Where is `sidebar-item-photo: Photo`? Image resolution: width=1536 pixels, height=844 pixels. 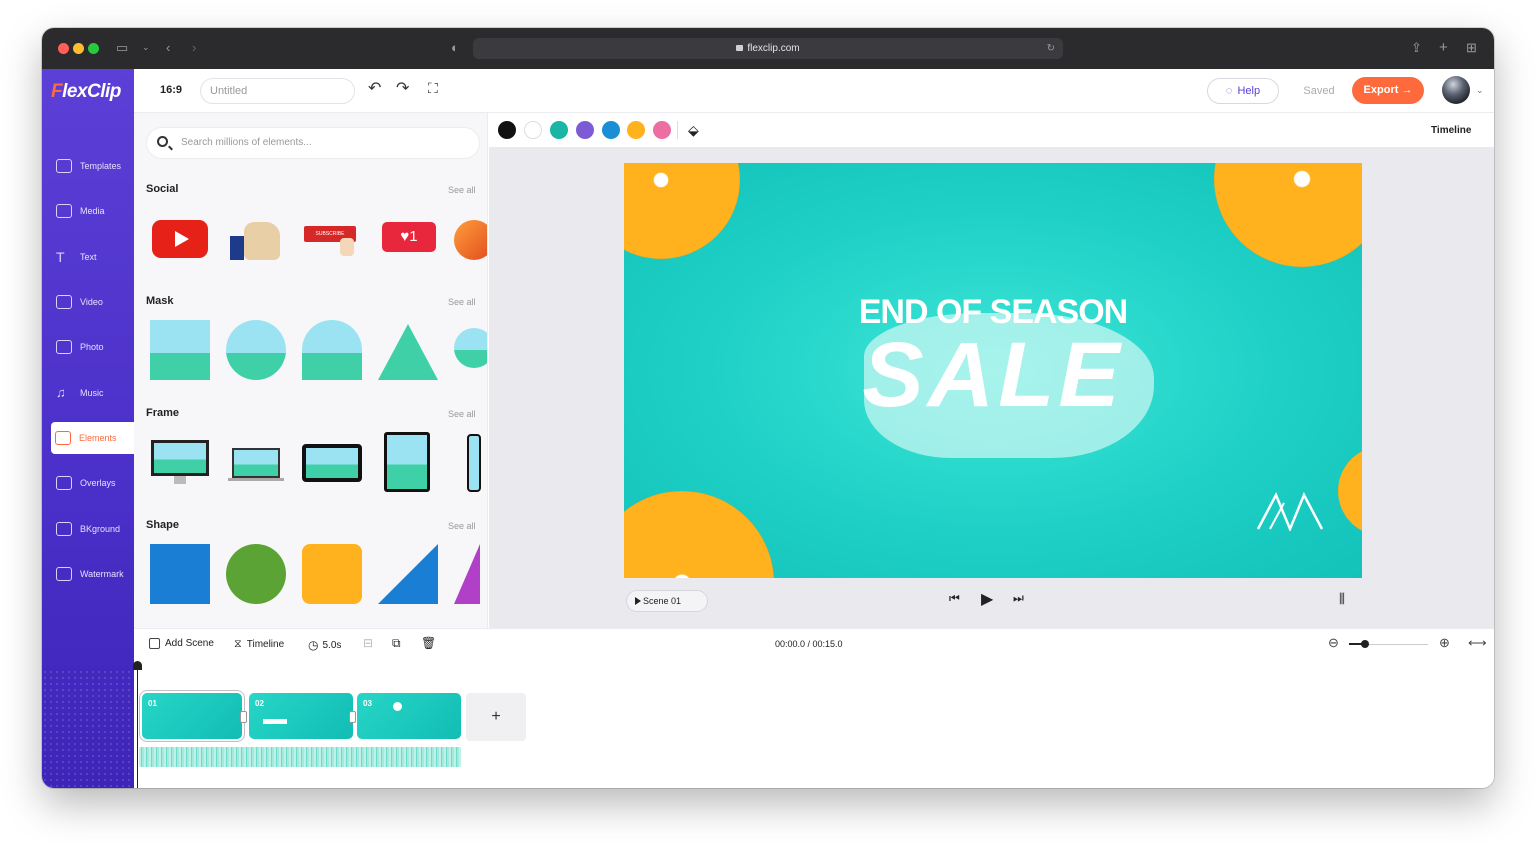 sidebar-item-photo: Photo is located at coordinates (93, 347).